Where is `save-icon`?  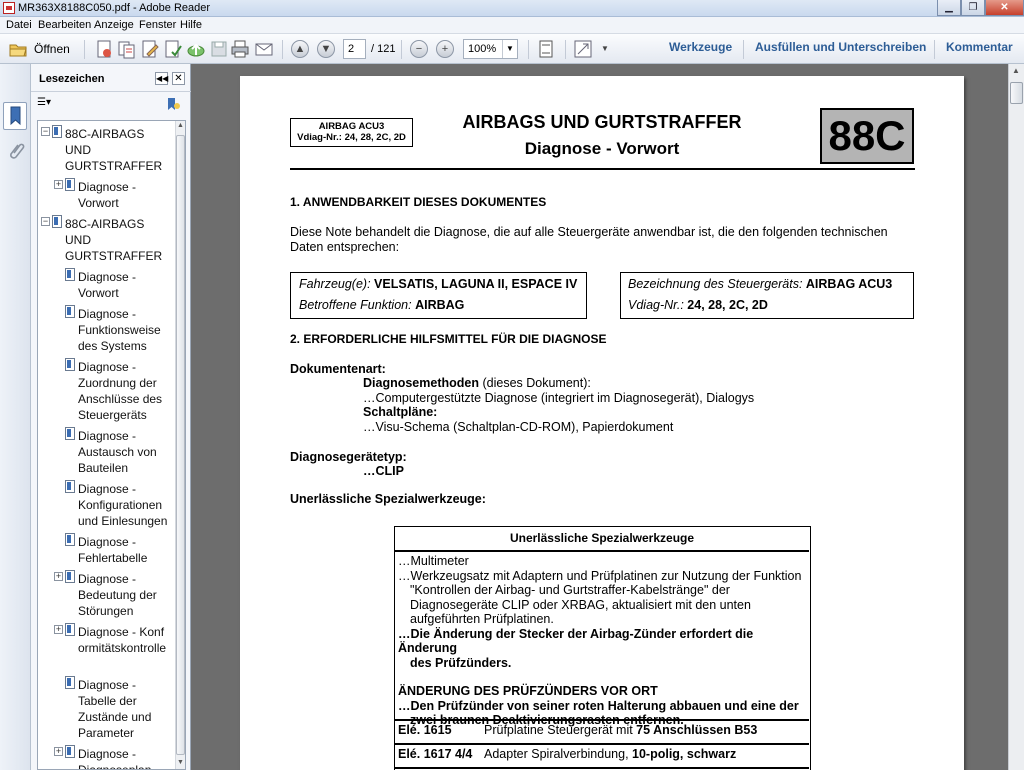 save-icon is located at coordinates (219, 49).